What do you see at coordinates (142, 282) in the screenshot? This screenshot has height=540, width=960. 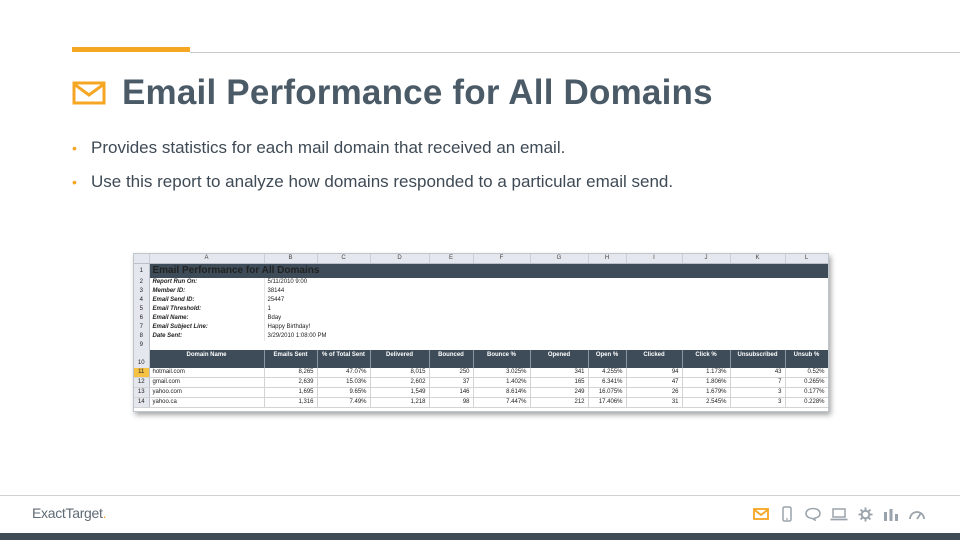 I see `row-number: 2` at bounding box center [142, 282].